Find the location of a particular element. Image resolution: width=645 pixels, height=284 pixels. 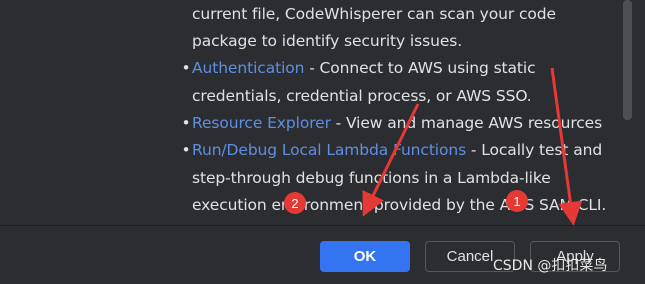

content-scrollbar is located at coordinates (627, 60).